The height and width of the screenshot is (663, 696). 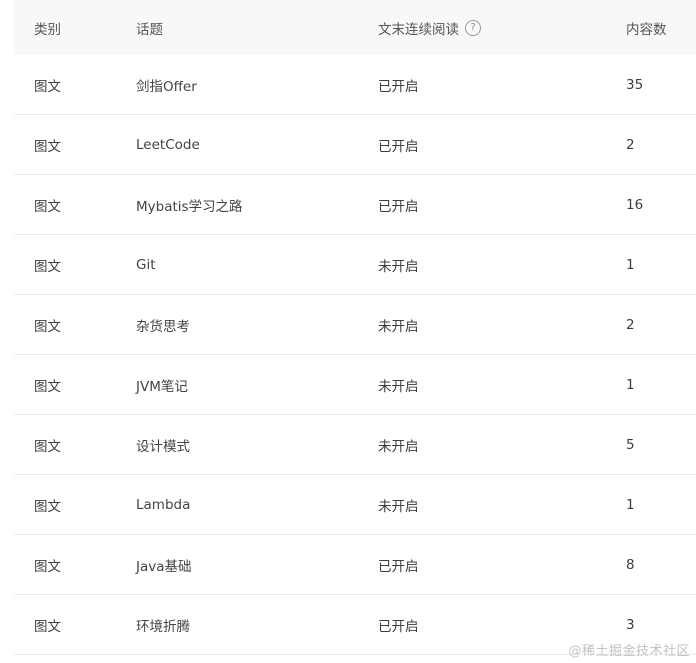 What do you see at coordinates (166, 86) in the screenshot?
I see `row-topic: 剑指Offer` at bounding box center [166, 86].